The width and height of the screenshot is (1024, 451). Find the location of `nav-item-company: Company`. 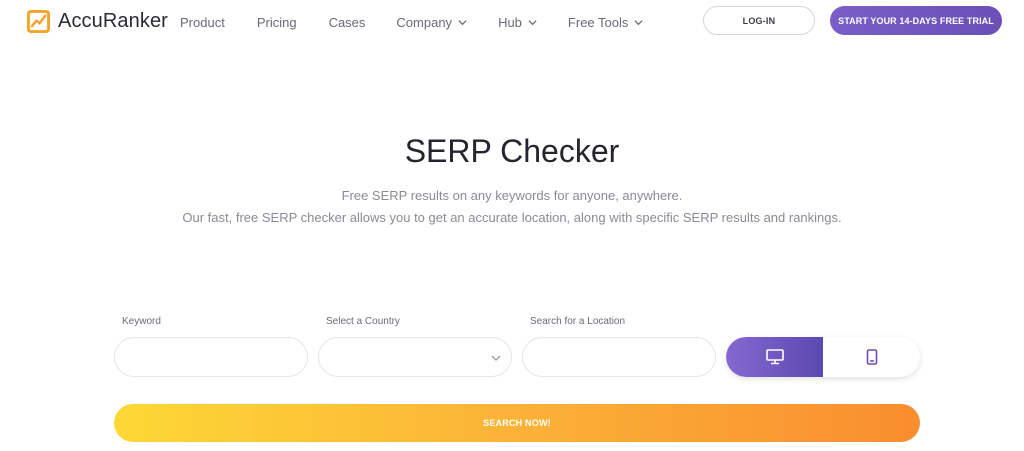

nav-item-company: Company is located at coordinates (431, 22).